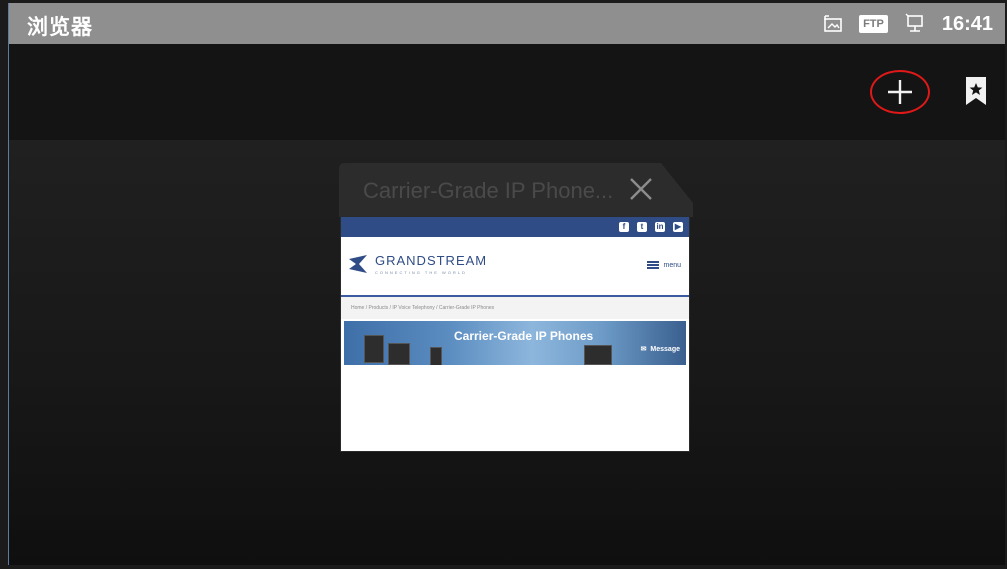  I want to click on grandstream-logo-icon, so click(358, 264).